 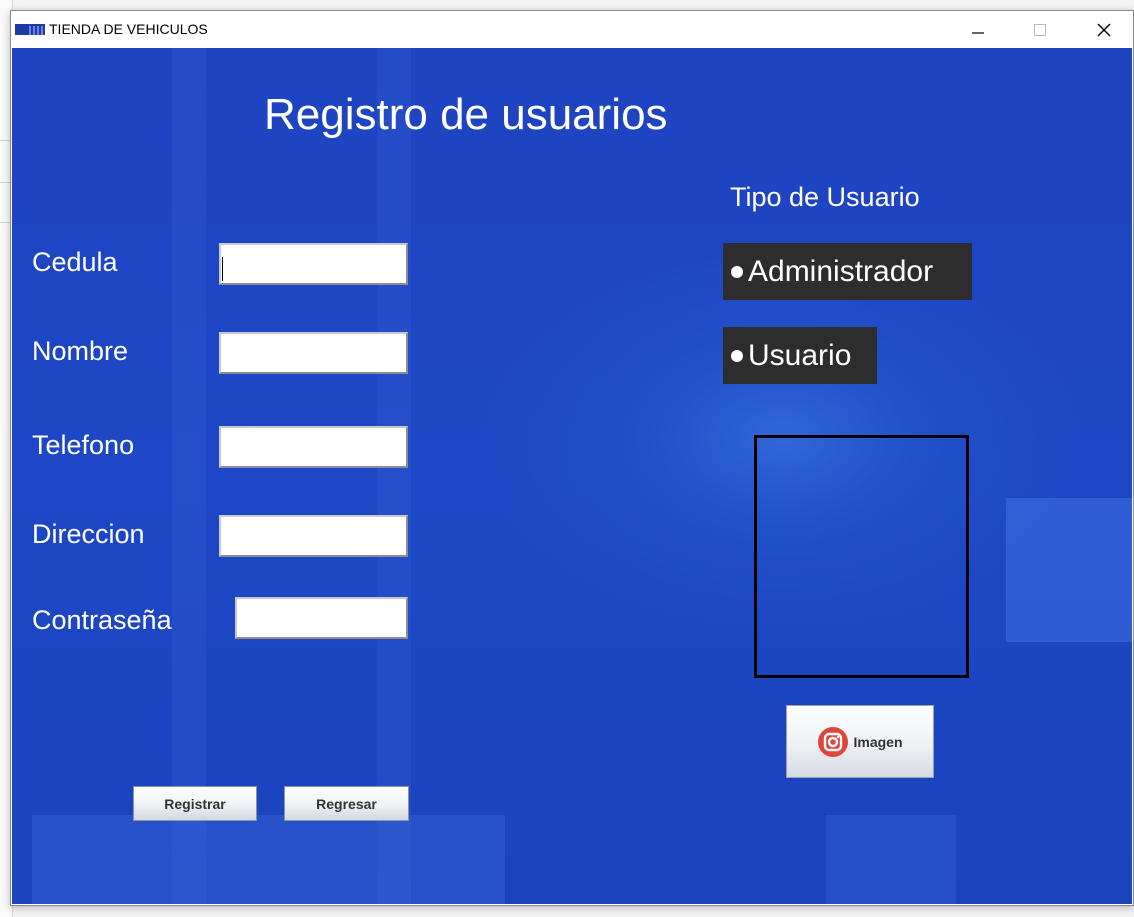 What do you see at coordinates (102, 620) in the screenshot?
I see `contrasena-label: Contraseña` at bounding box center [102, 620].